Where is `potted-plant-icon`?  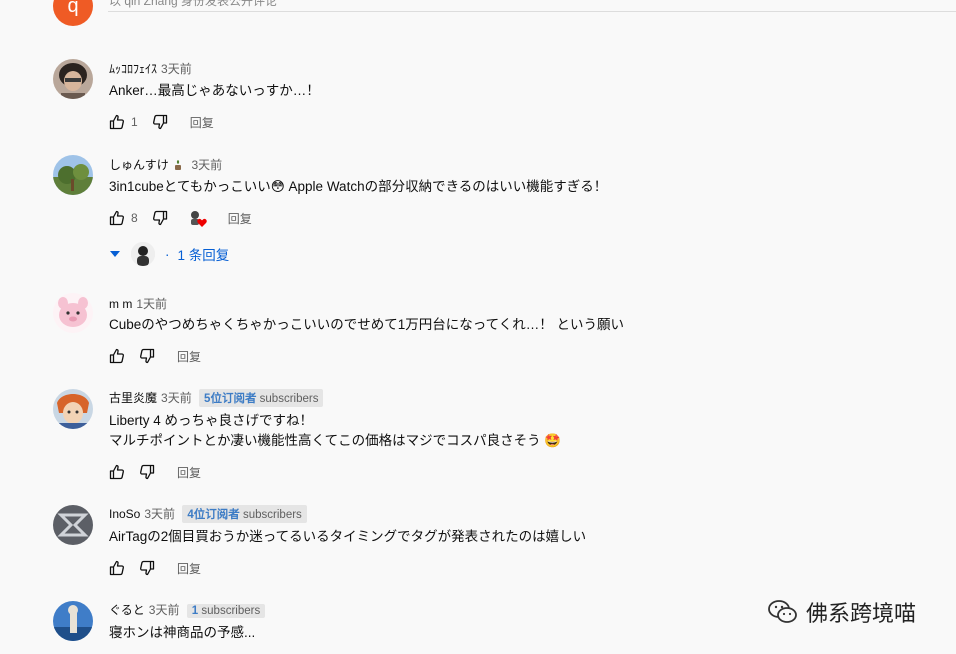 potted-plant-icon is located at coordinates (178, 166).